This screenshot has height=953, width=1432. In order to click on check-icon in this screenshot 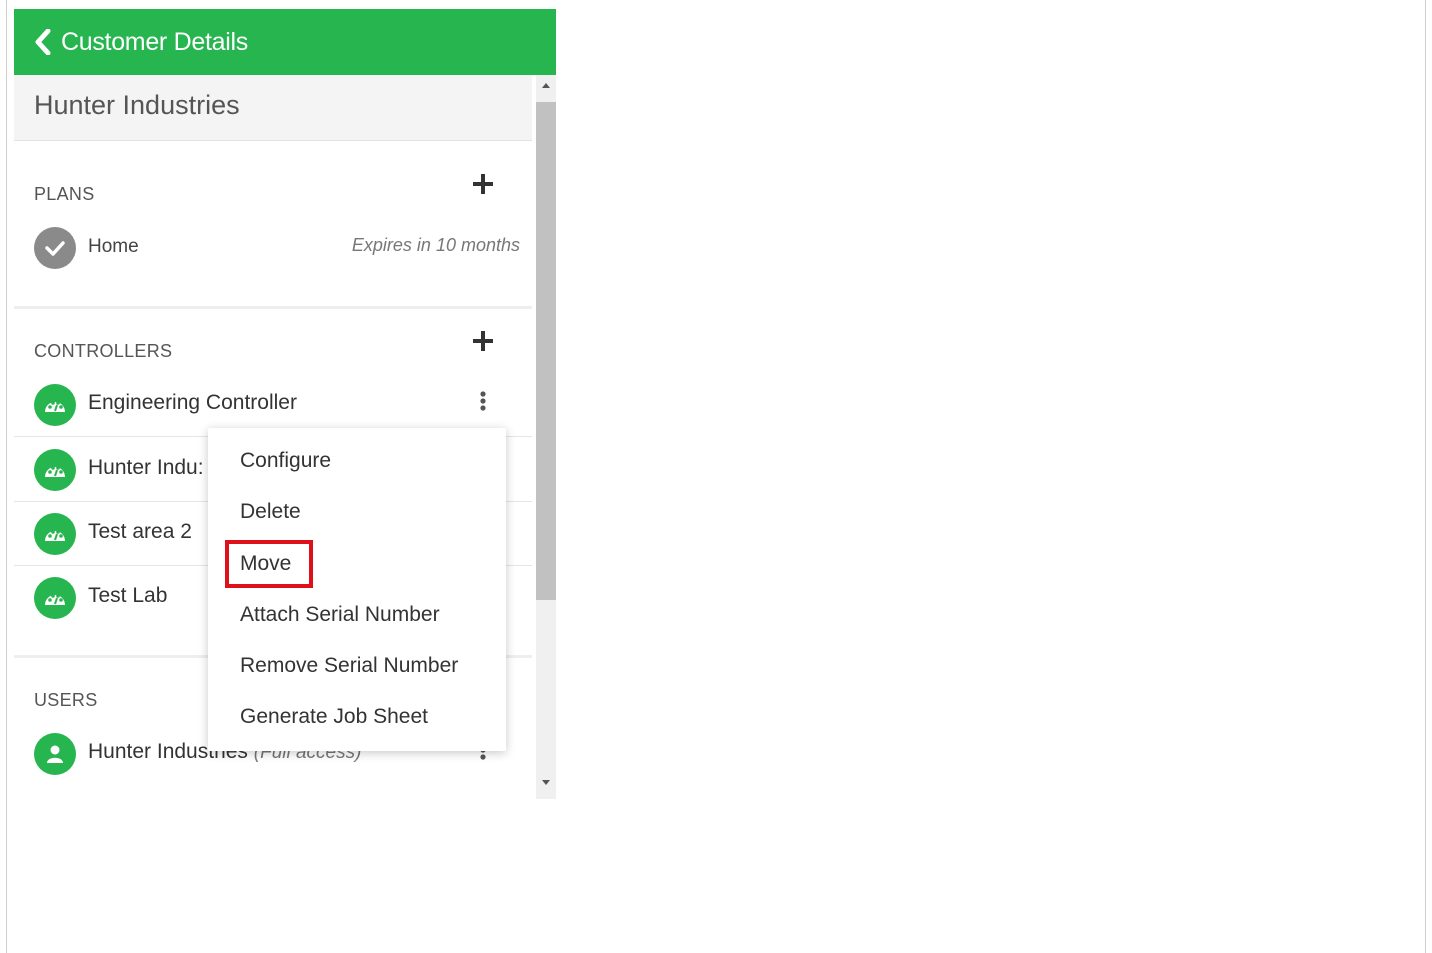, I will do `click(55, 248)`.